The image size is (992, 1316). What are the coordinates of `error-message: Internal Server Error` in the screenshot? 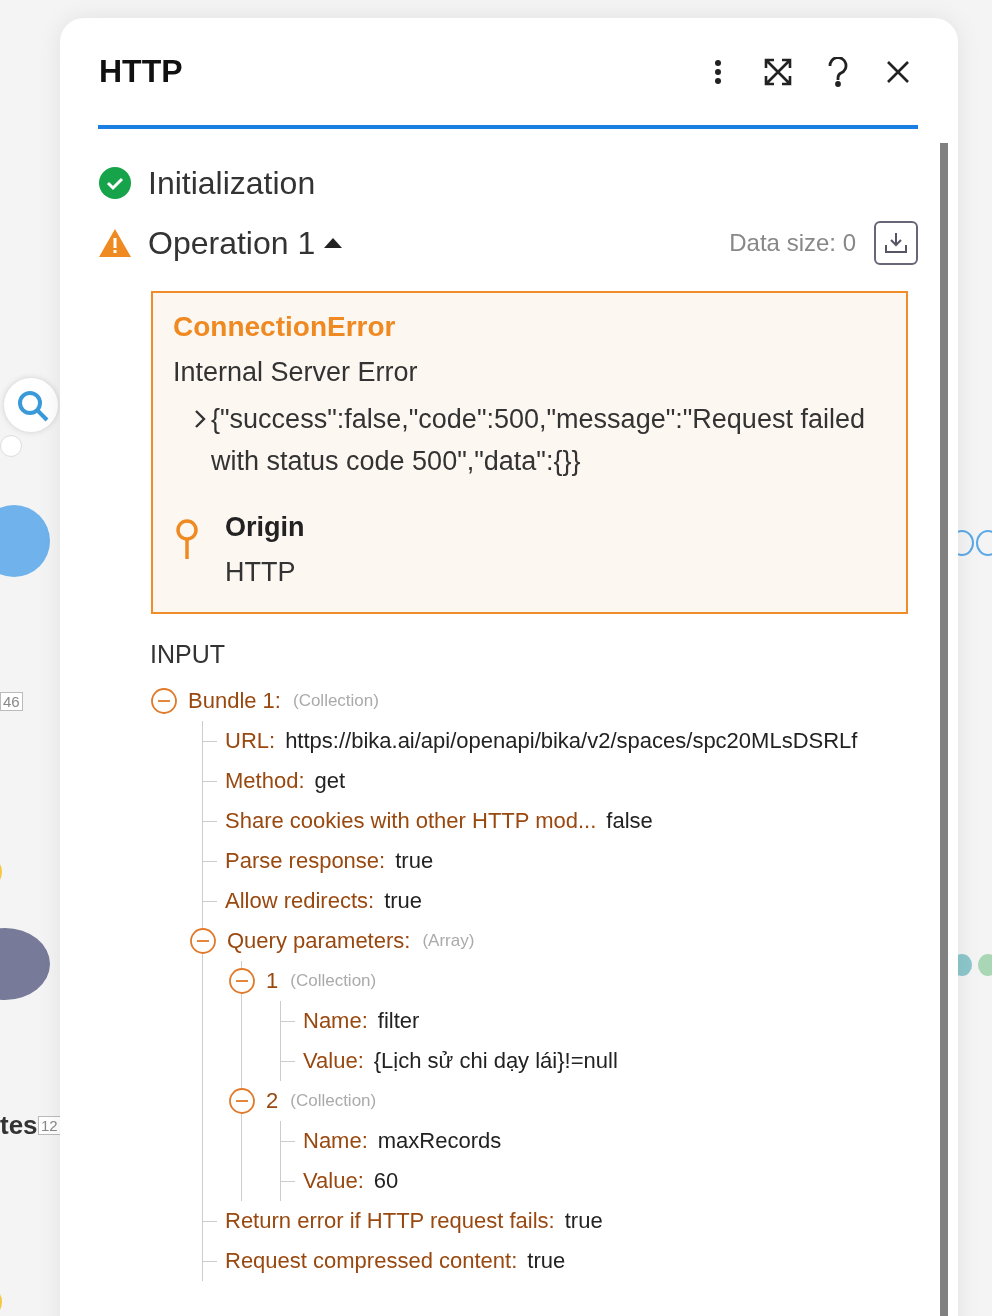 It's located at (296, 372).